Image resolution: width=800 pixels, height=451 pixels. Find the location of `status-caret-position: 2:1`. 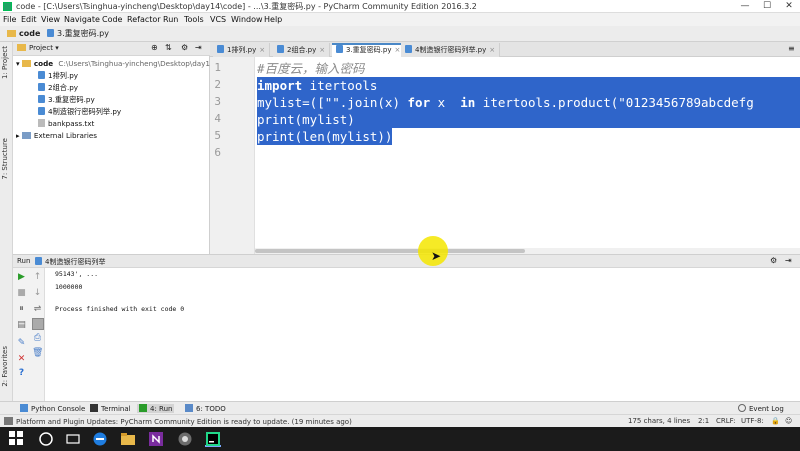

status-caret-position: 2:1 is located at coordinates (703, 421).